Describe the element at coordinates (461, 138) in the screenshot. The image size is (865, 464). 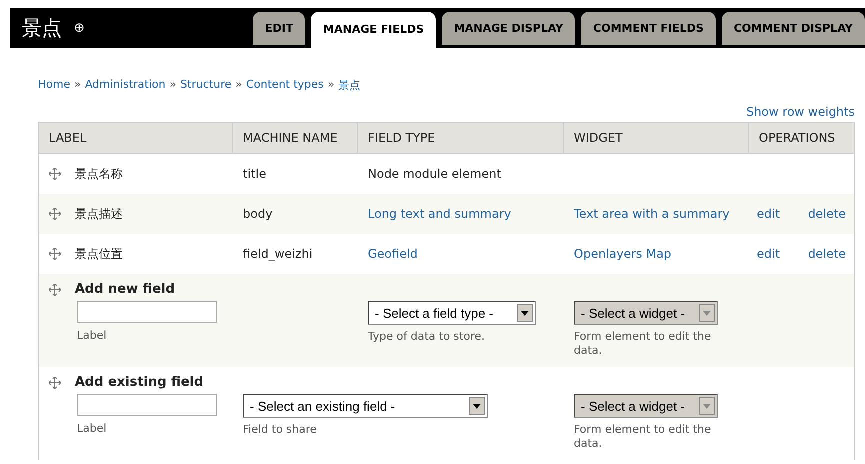
I see `column-header: FIELD TYPE` at that location.